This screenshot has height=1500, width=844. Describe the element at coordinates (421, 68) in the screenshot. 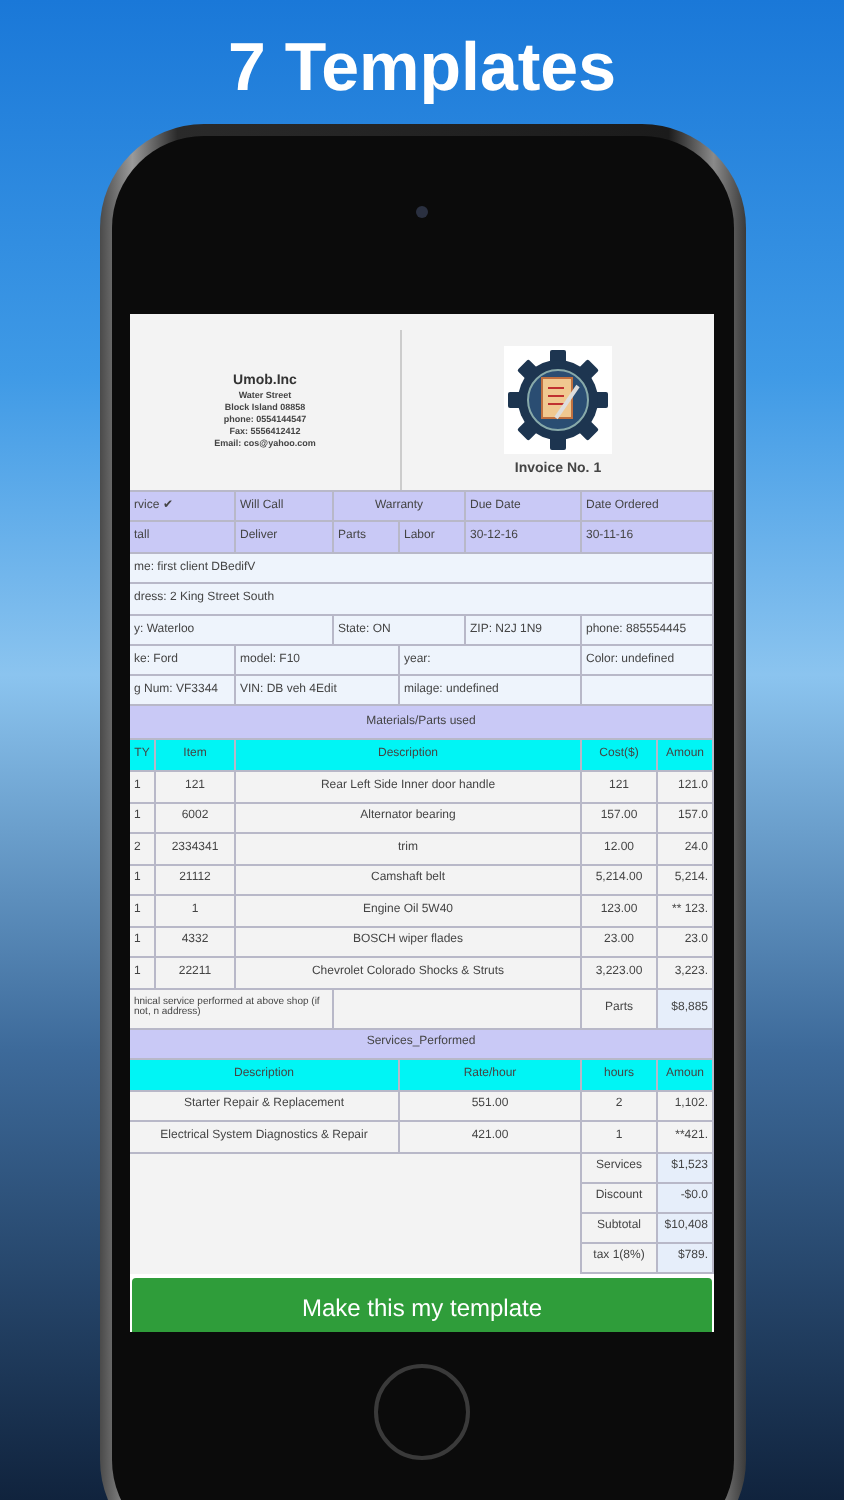

I see `headline: 7 Templates` at that location.